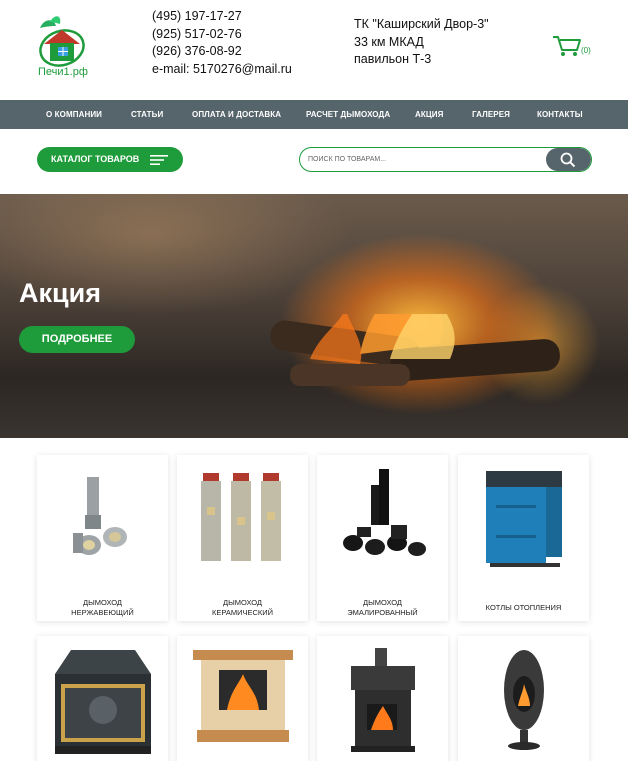  Describe the element at coordinates (77, 339) in the screenshot. I see `banner-more-button: Подробнее` at that location.